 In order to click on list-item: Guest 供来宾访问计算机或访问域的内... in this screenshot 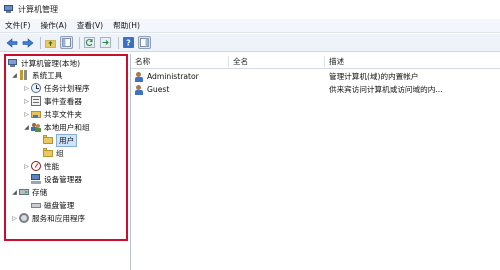, I will do `click(315, 89)`.